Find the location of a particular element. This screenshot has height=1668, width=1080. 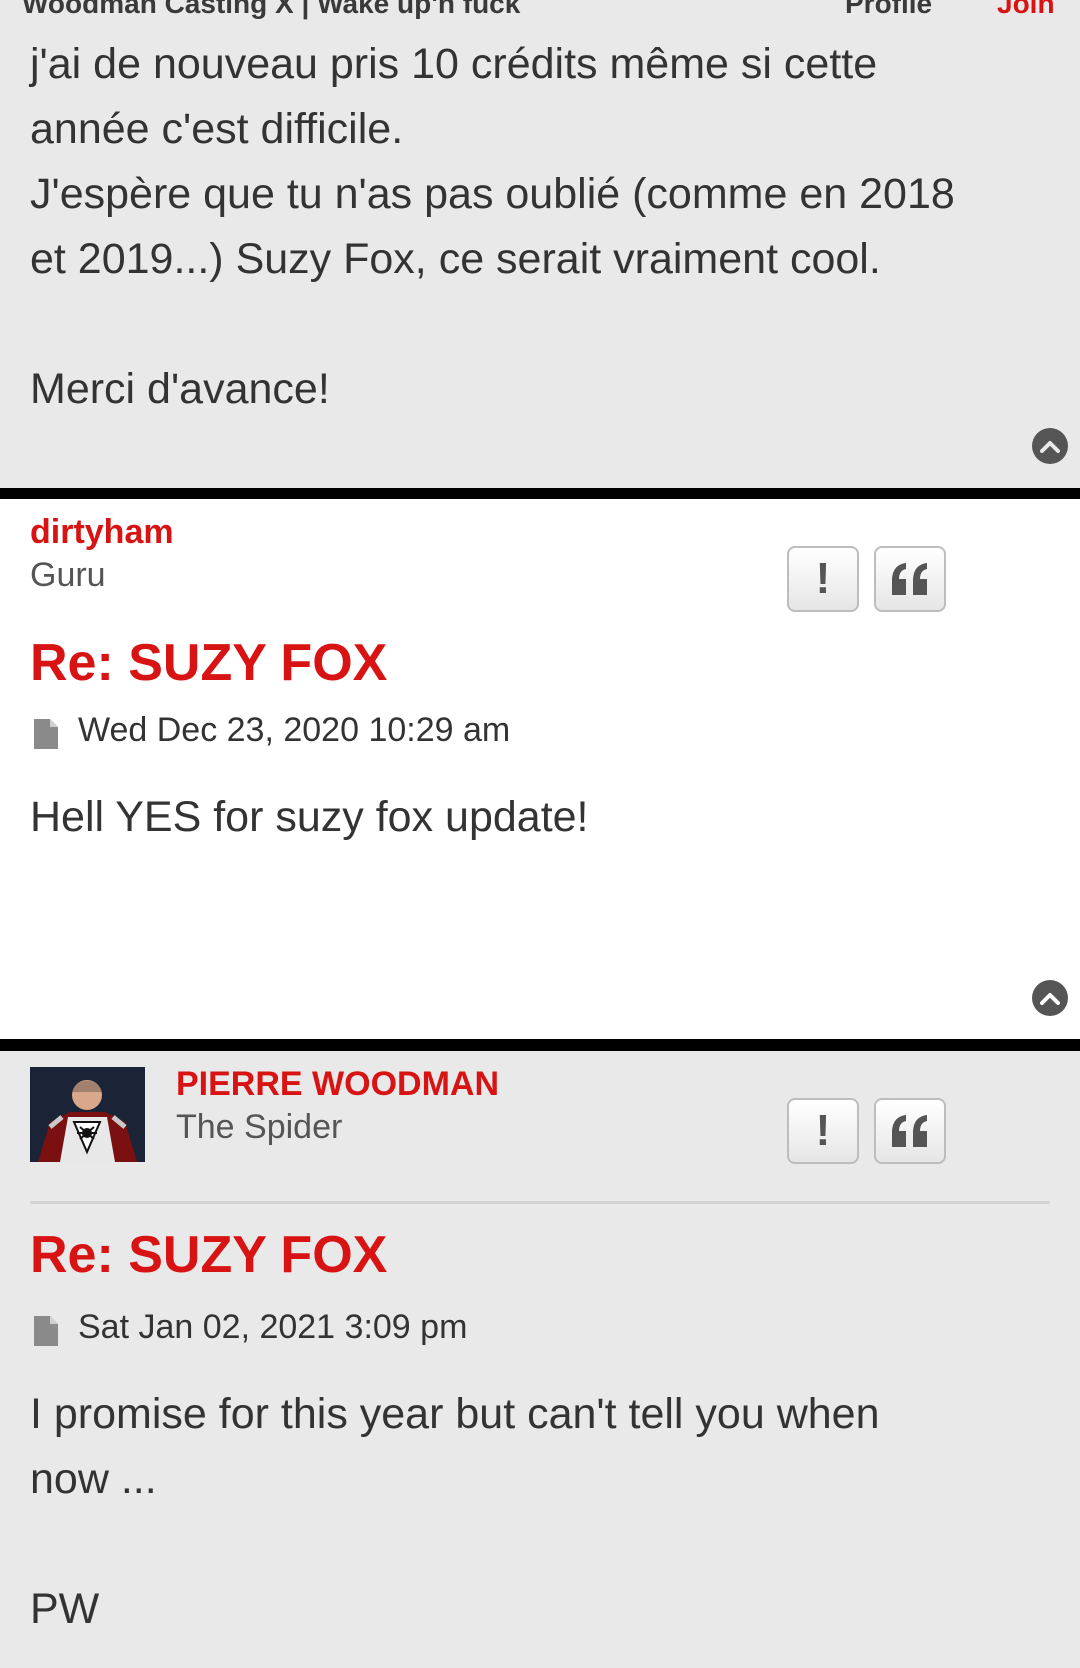

post-body-line: Hell YES for suzy fox update! is located at coordinates (309, 817).